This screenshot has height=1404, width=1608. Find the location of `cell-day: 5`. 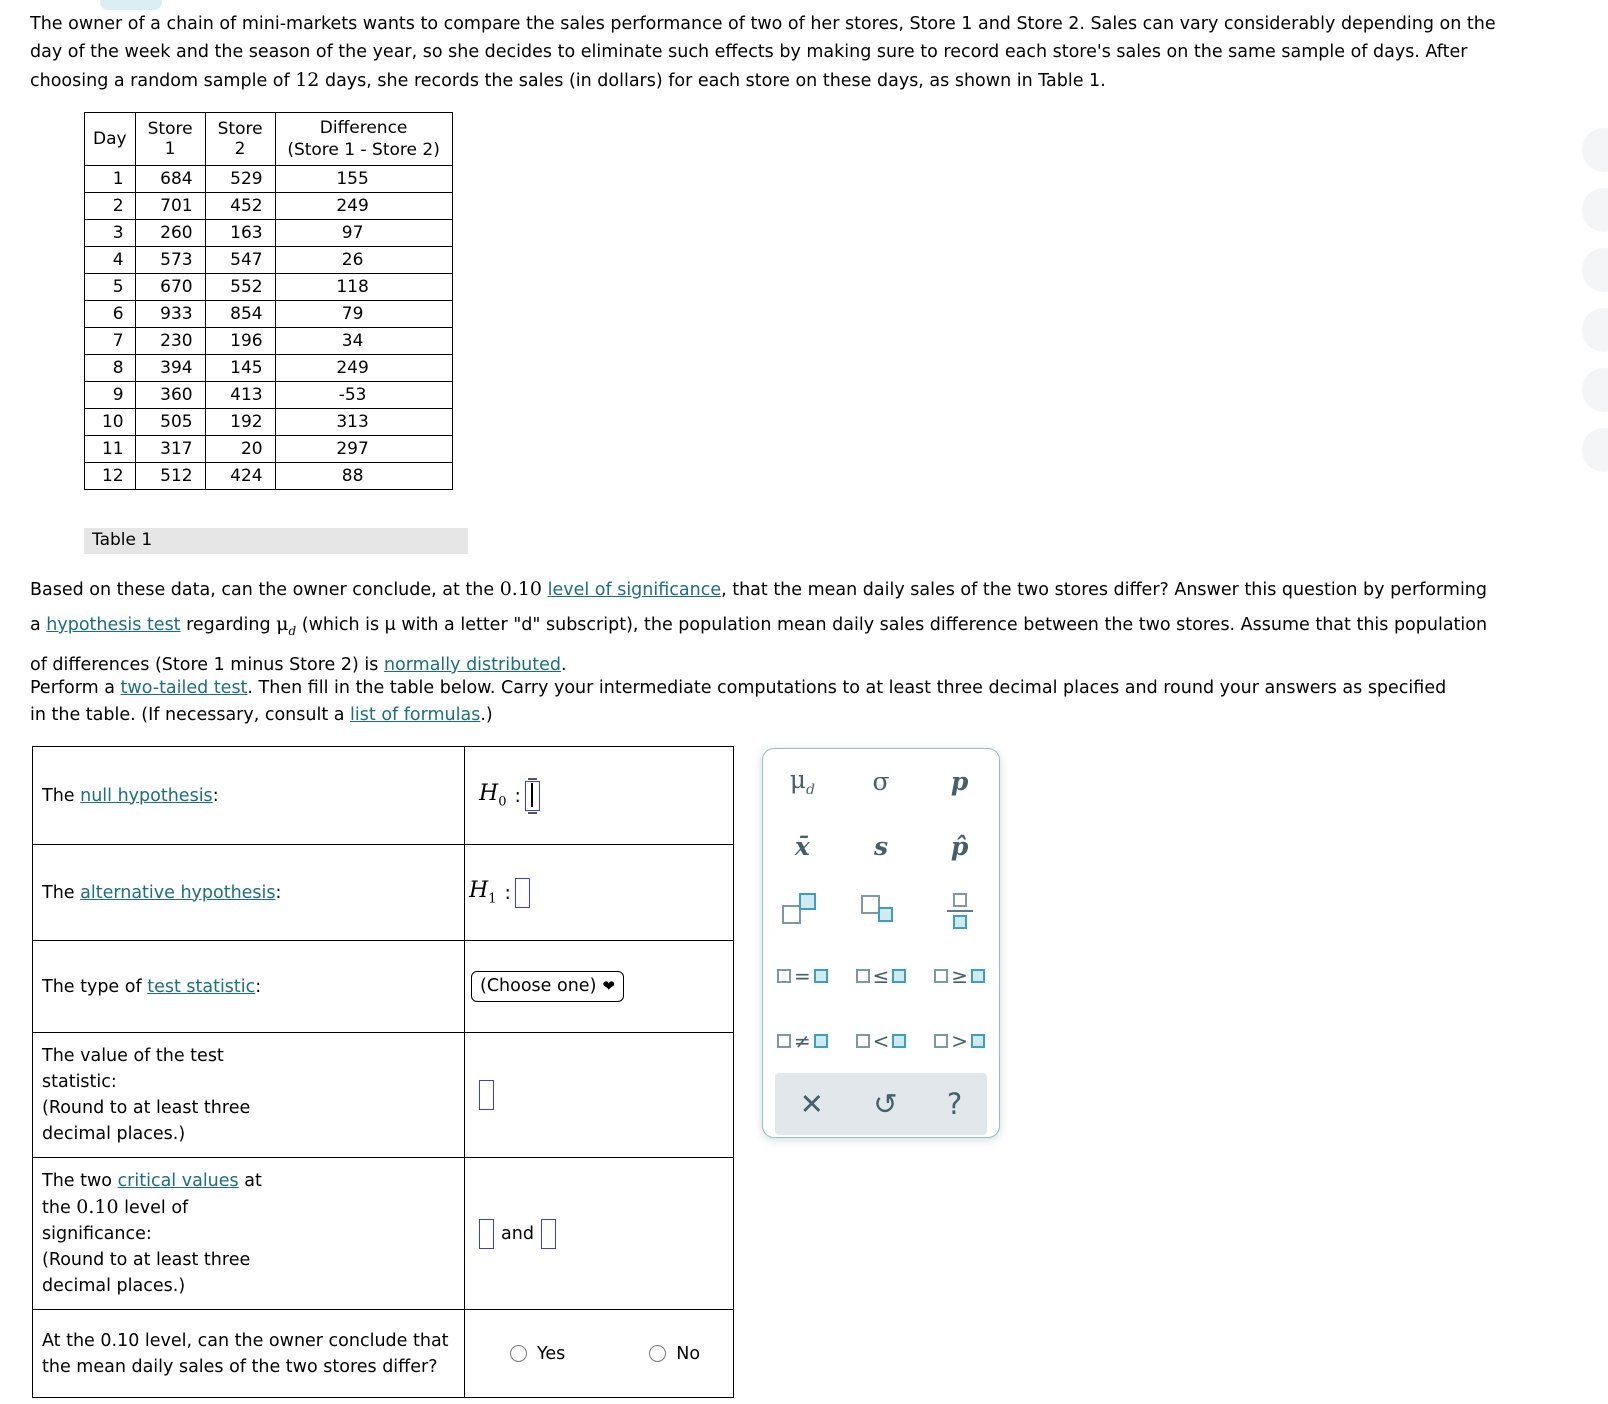

cell-day: 5 is located at coordinates (110, 287).